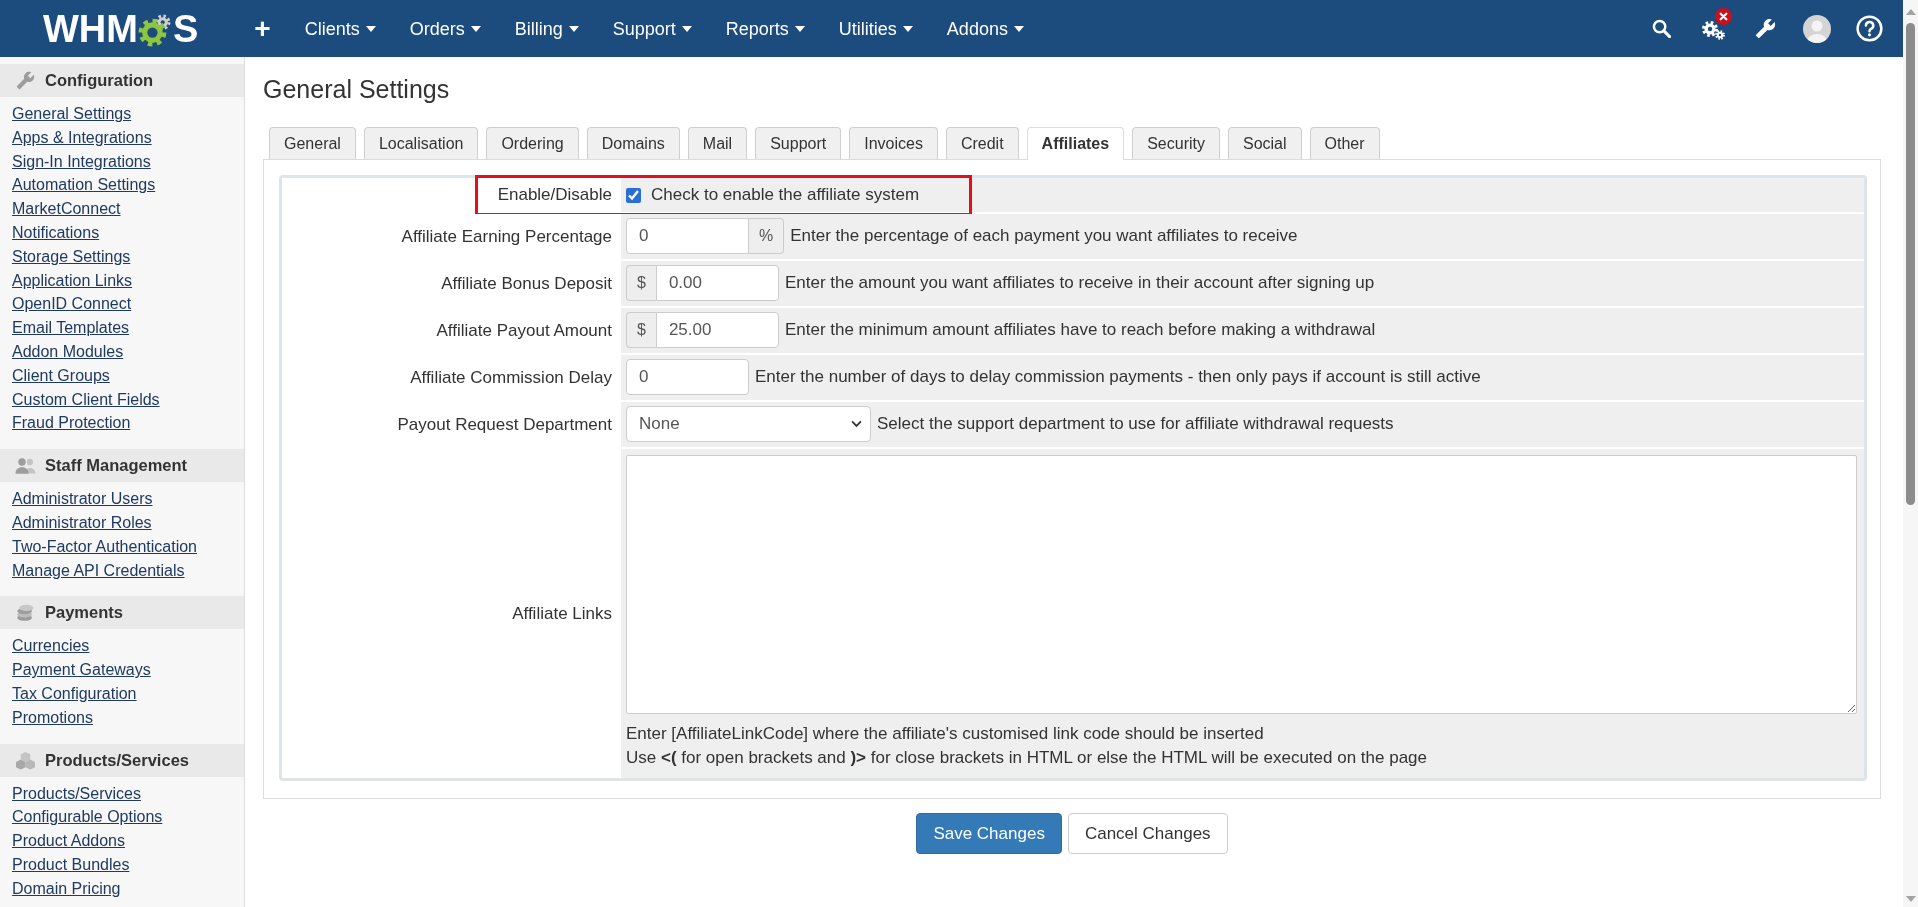  Describe the element at coordinates (71, 423) in the screenshot. I see `sidebar-link: Fraud Protection` at that location.